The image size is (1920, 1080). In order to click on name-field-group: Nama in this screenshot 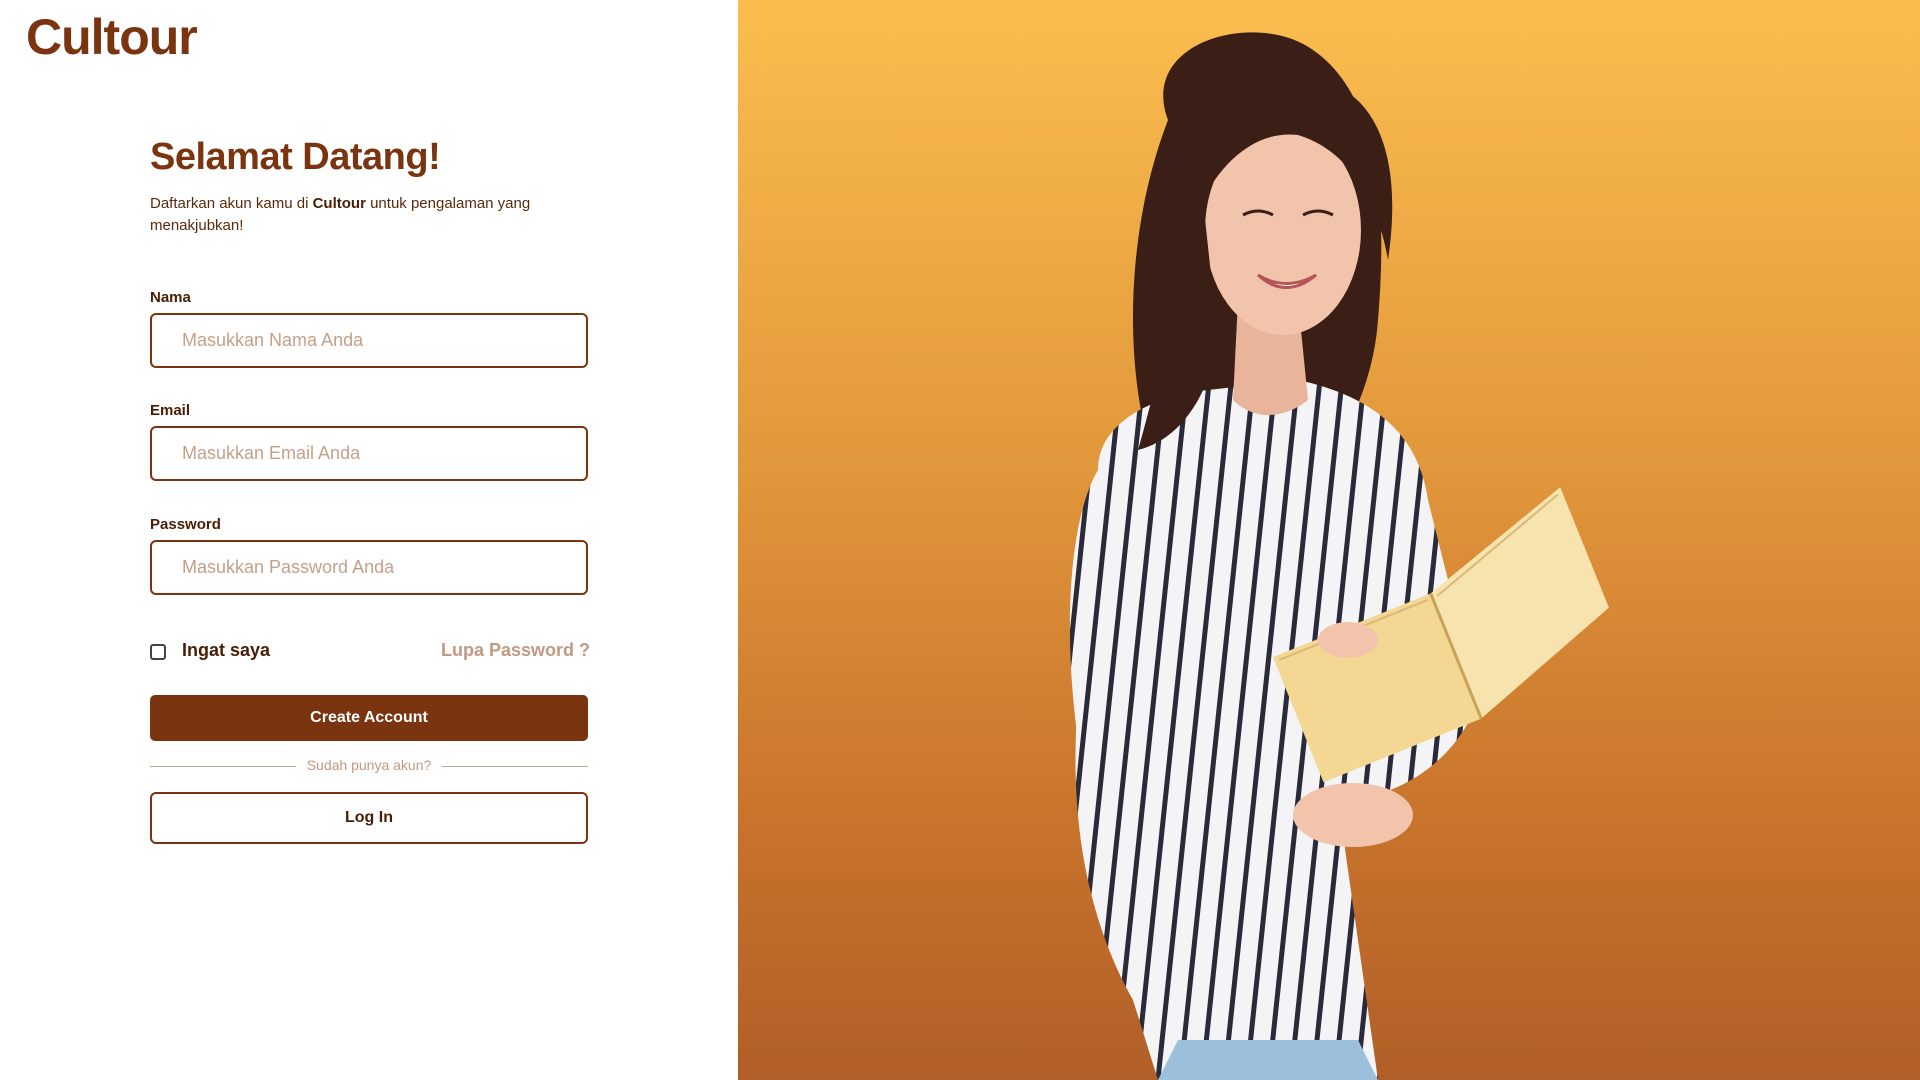, I will do `click(369, 328)`.